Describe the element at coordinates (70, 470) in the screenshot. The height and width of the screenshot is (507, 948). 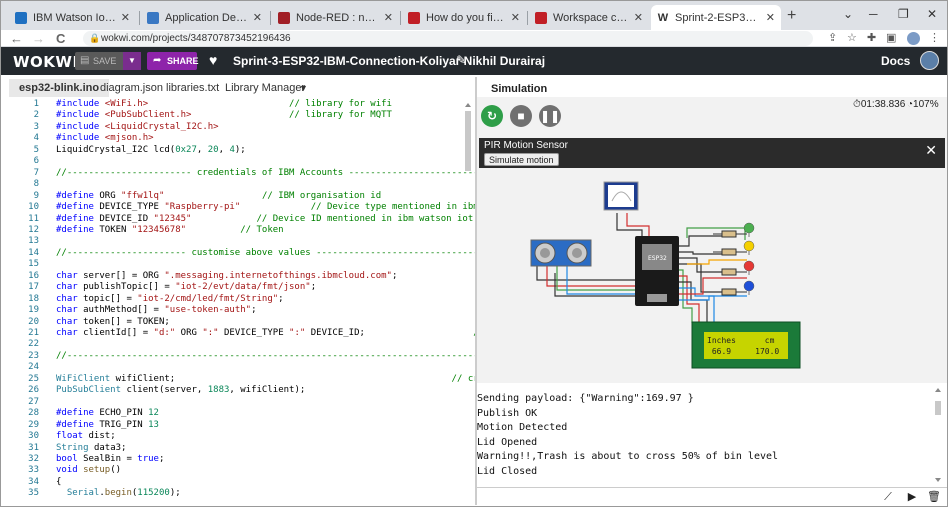
I see `code-token: void` at that location.